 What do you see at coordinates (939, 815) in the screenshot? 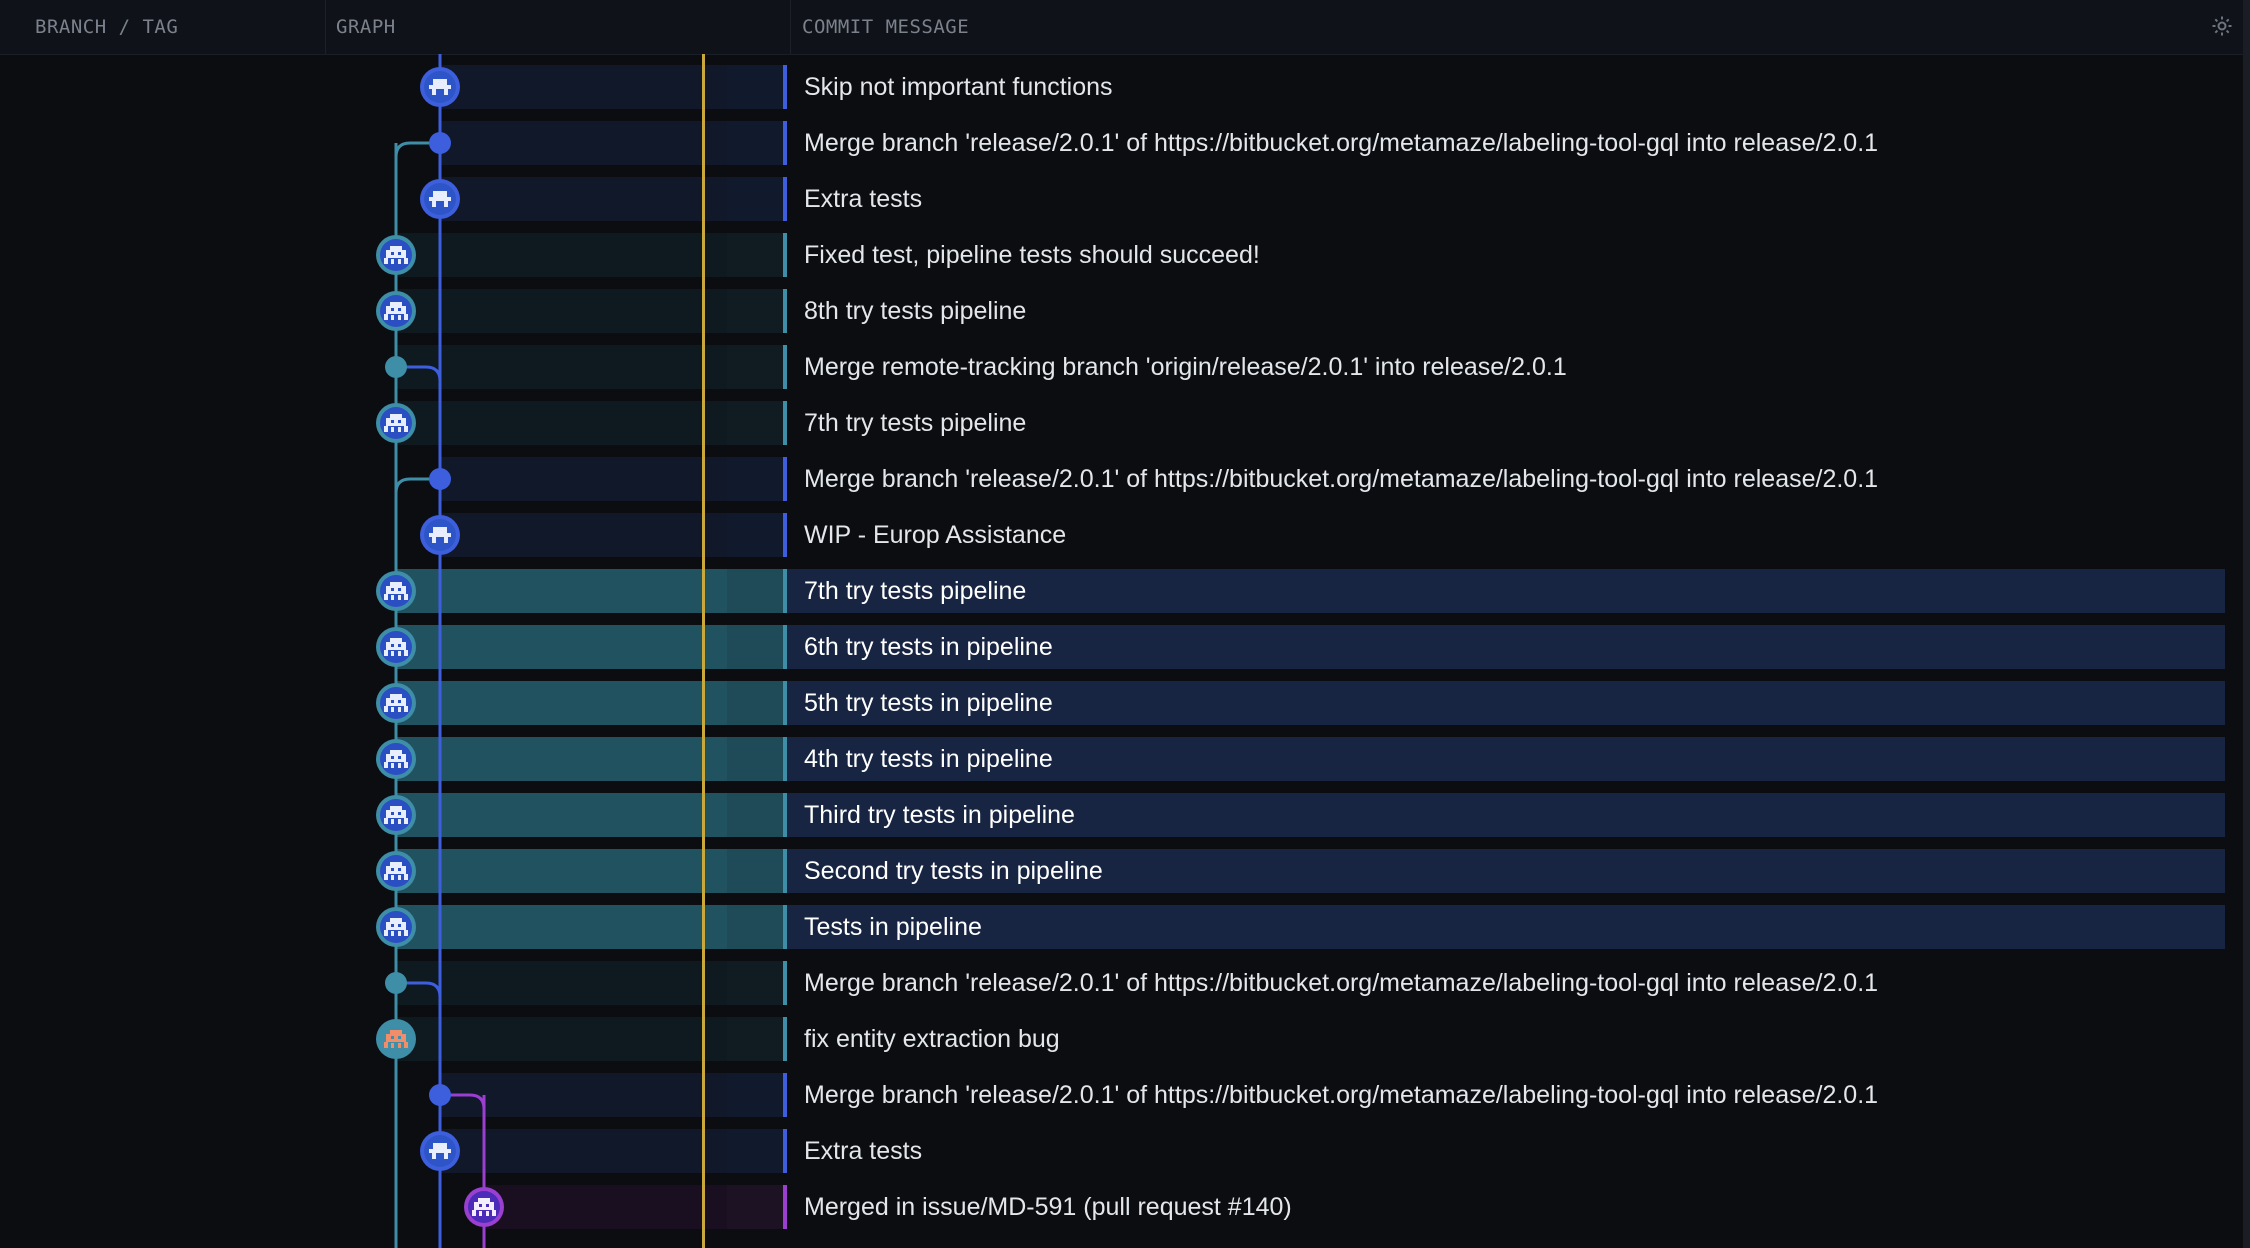
I see `commit-message: Third try tests in pipeline` at bounding box center [939, 815].